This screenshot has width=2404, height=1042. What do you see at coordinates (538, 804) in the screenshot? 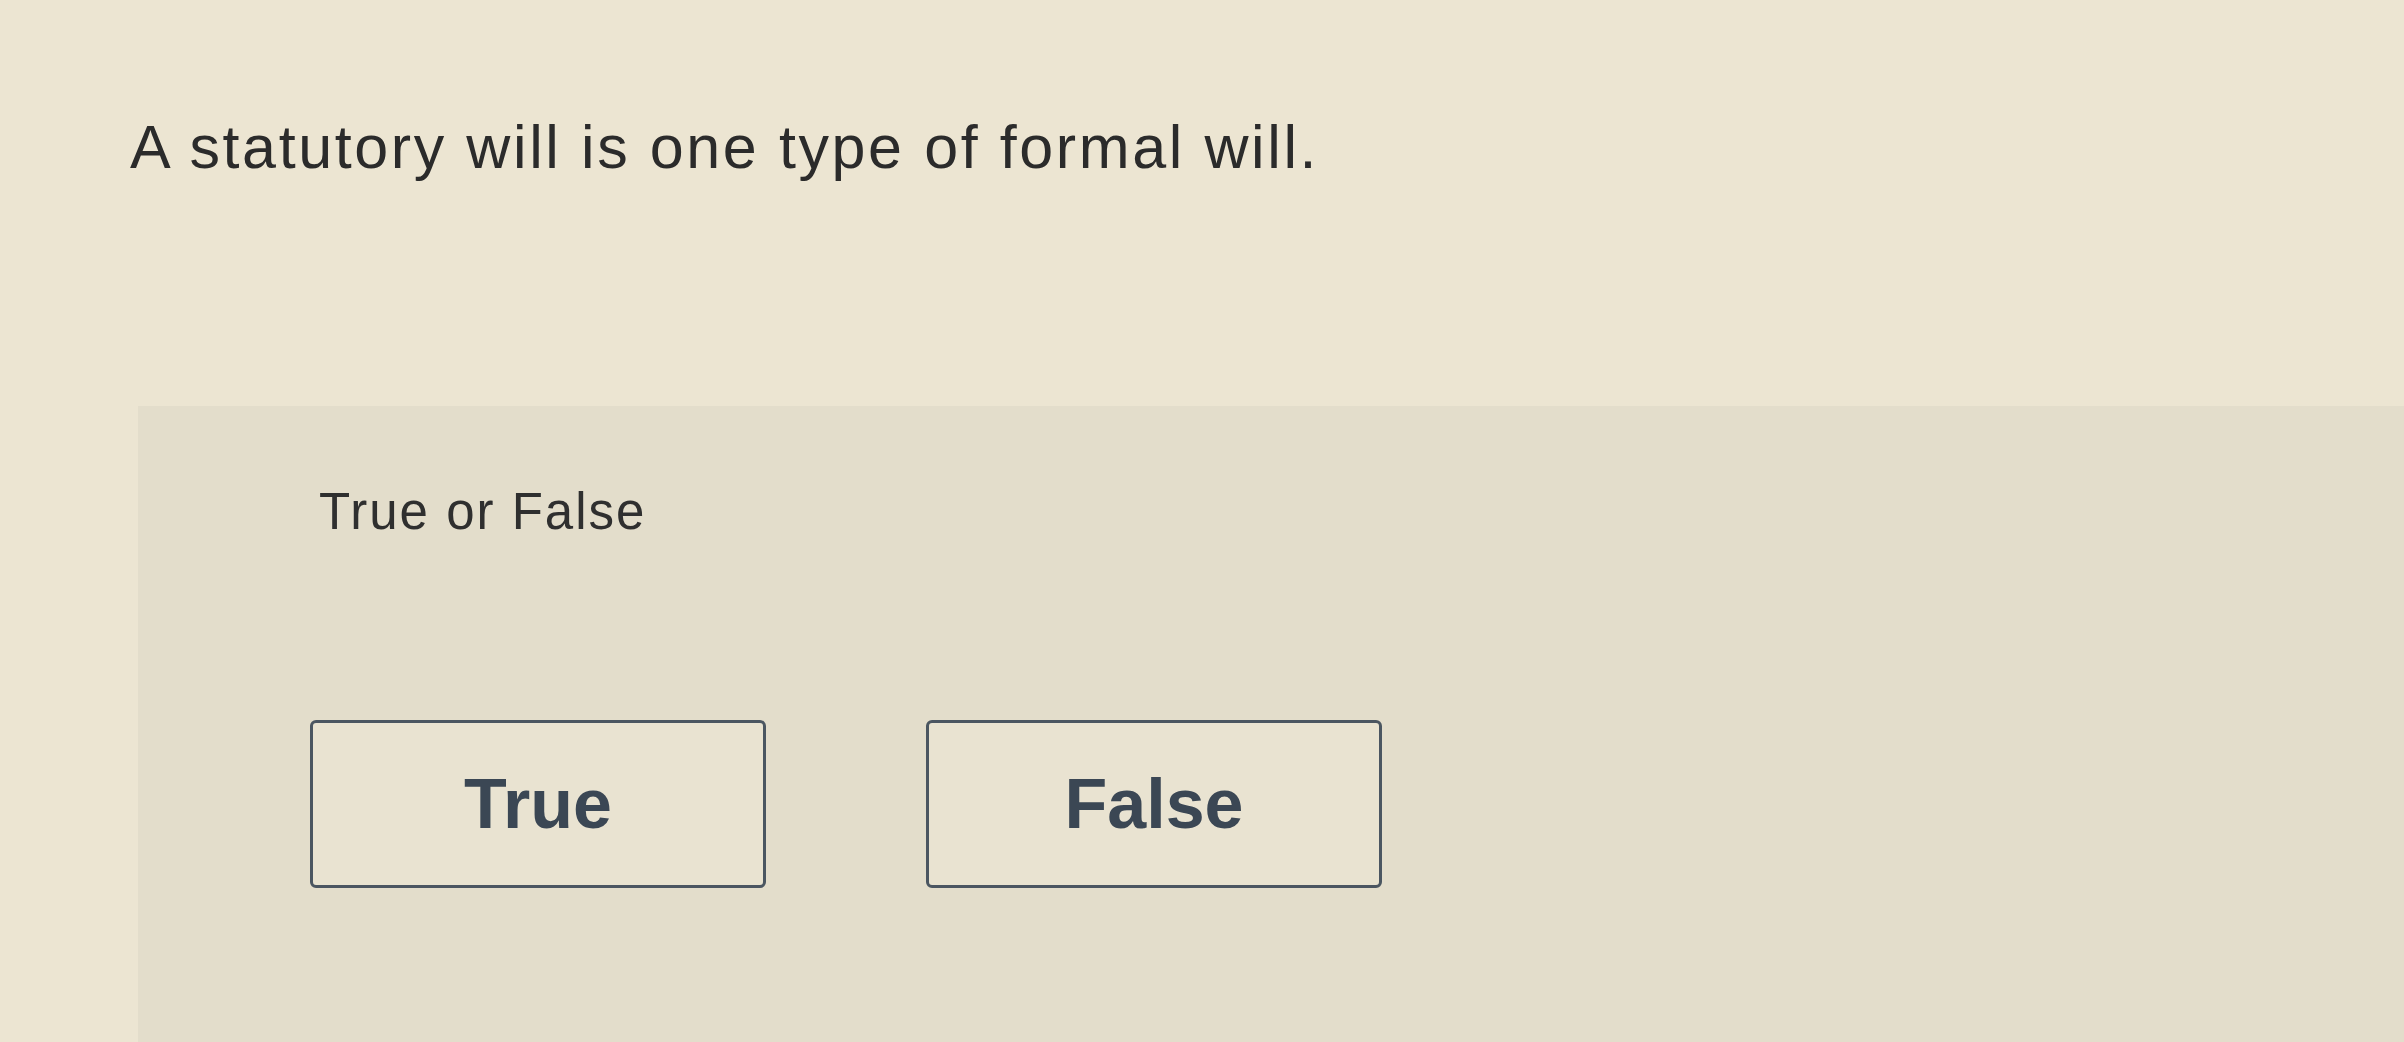
I see `answer-button: True` at bounding box center [538, 804].